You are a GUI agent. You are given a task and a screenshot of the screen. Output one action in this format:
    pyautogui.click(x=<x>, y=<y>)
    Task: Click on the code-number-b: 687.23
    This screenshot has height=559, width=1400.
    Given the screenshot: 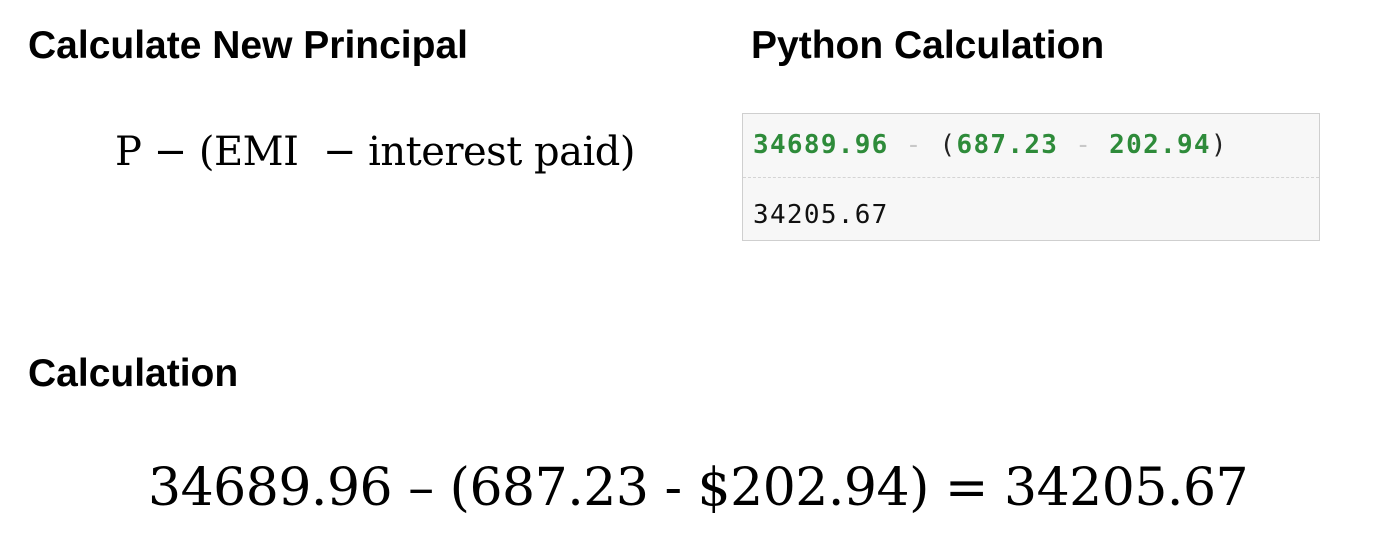 What is the action you would take?
    pyautogui.click(x=1007, y=145)
    